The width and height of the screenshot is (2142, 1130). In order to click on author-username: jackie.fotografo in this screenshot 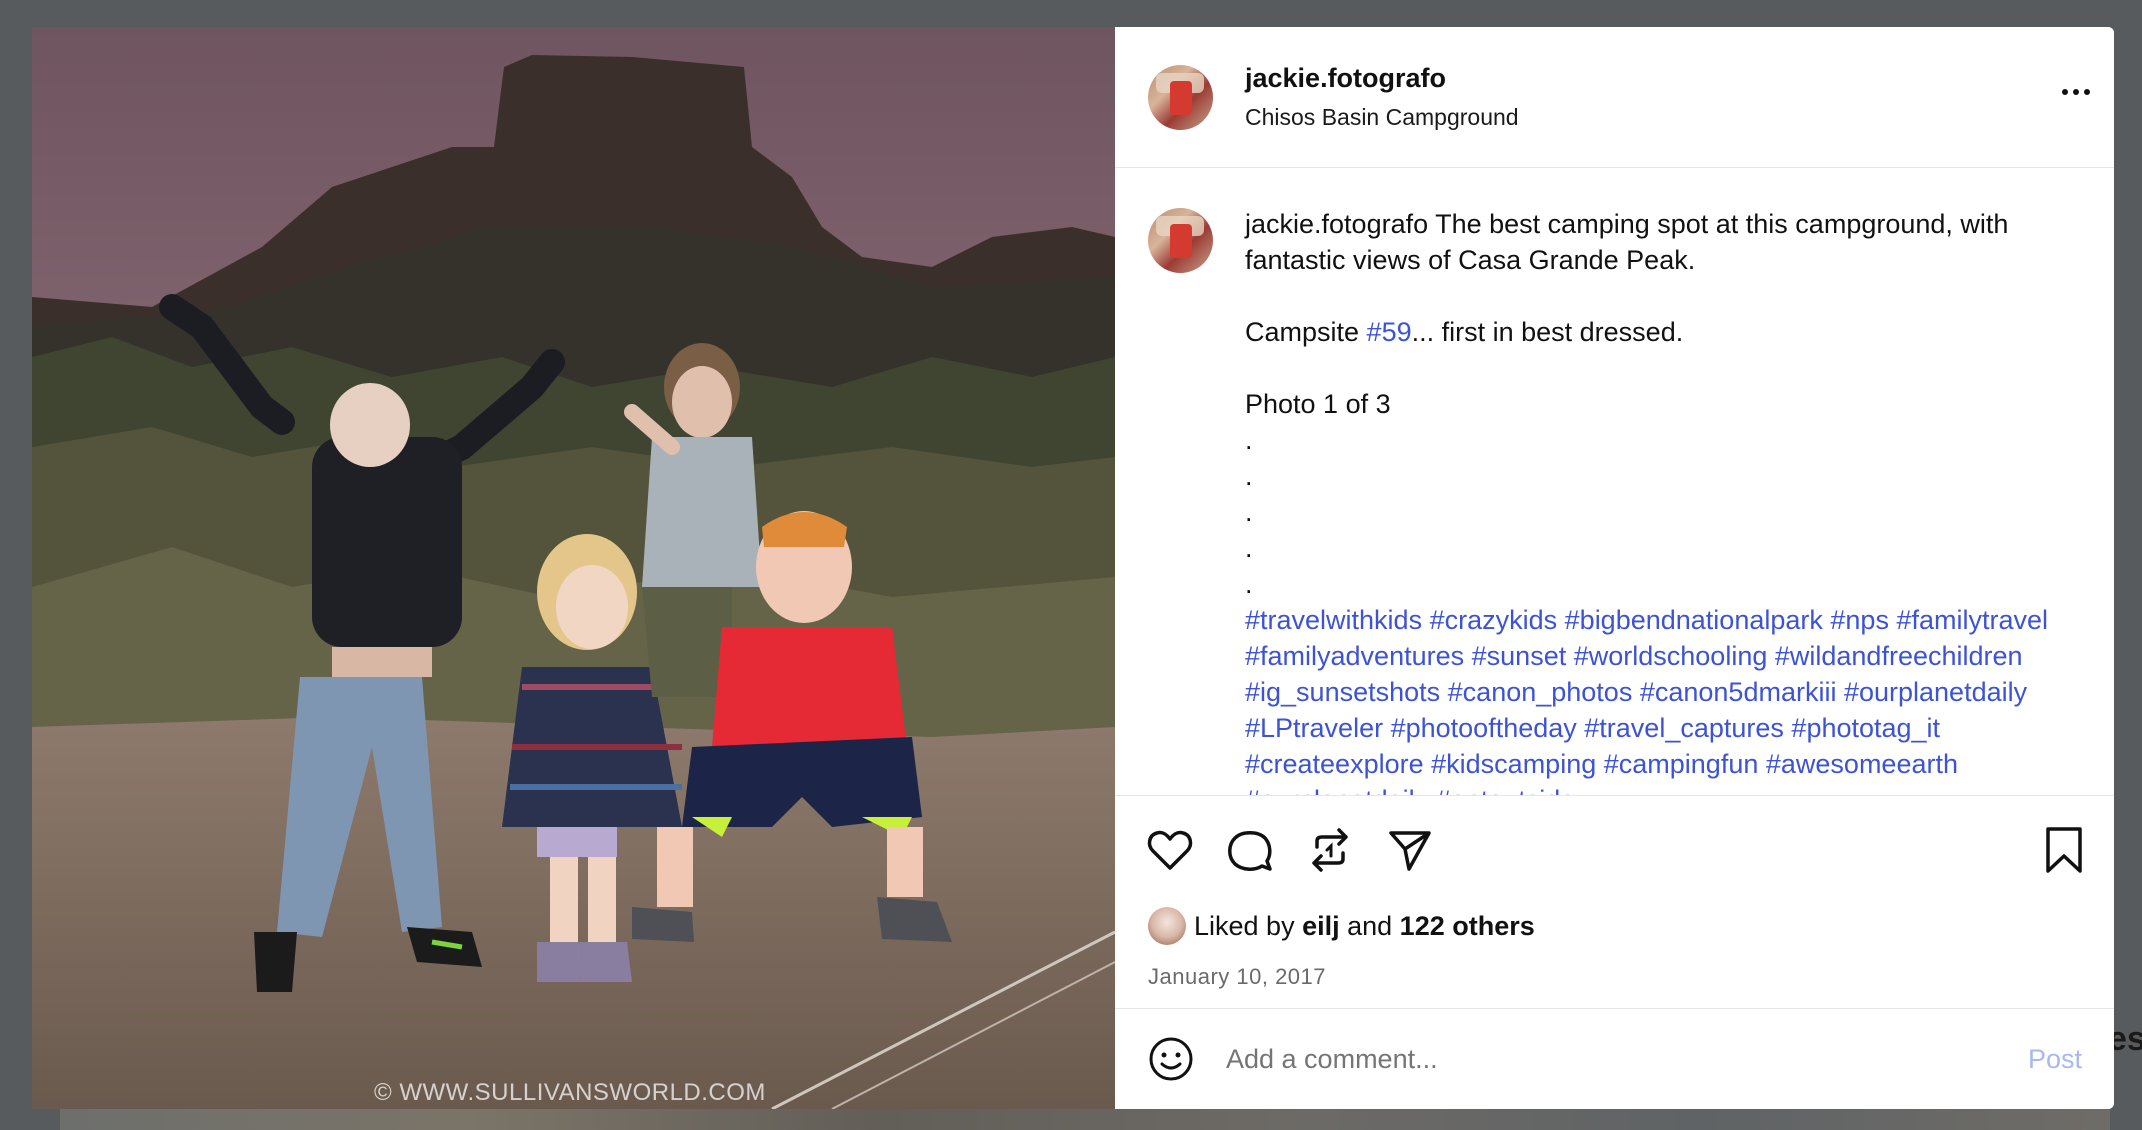, I will do `click(1382, 78)`.